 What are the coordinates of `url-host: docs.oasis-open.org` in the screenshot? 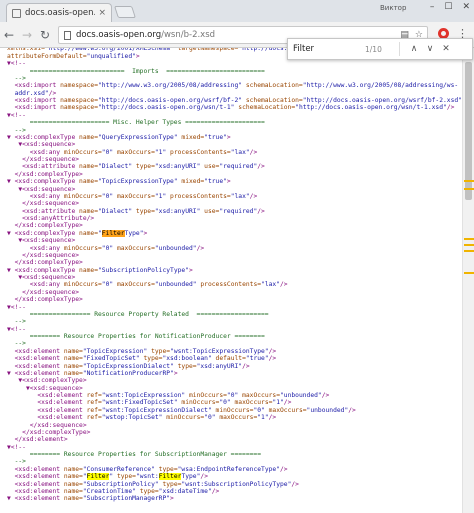 It's located at (119, 35).